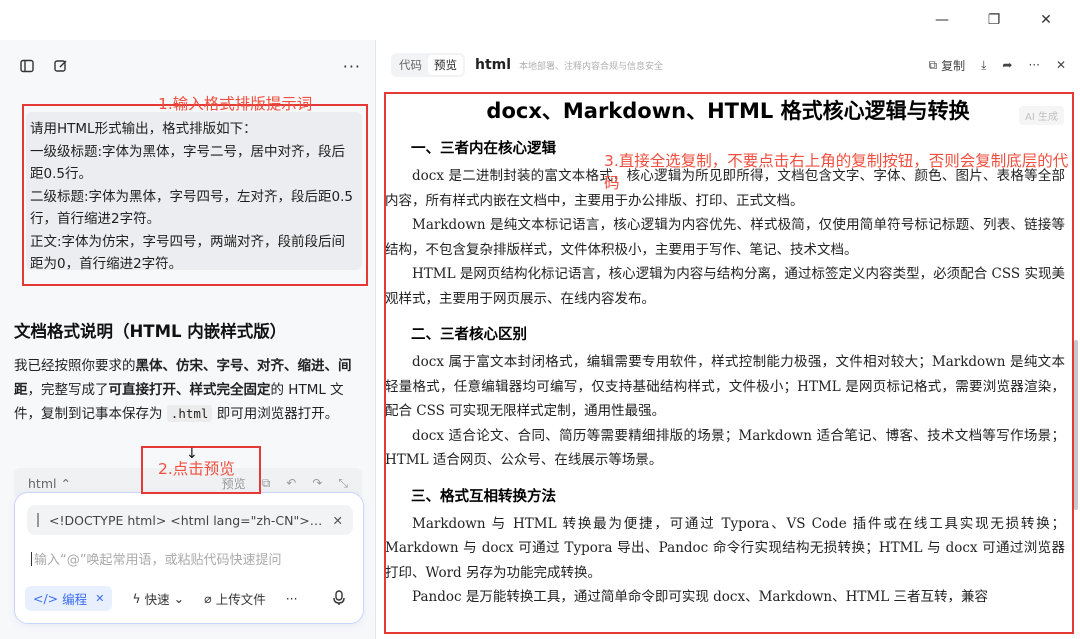  What do you see at coordinates (947, 65) in the screenshot?
I see `copy-button: ⧉ 复制` at bounding box center [947, 65].